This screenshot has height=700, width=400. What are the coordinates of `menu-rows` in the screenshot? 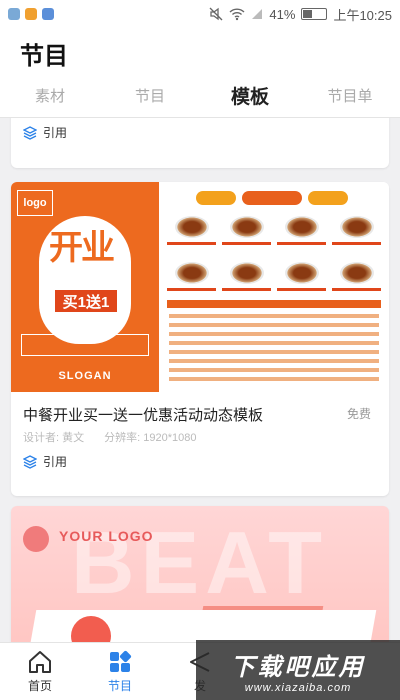 It's located at (274, 350).